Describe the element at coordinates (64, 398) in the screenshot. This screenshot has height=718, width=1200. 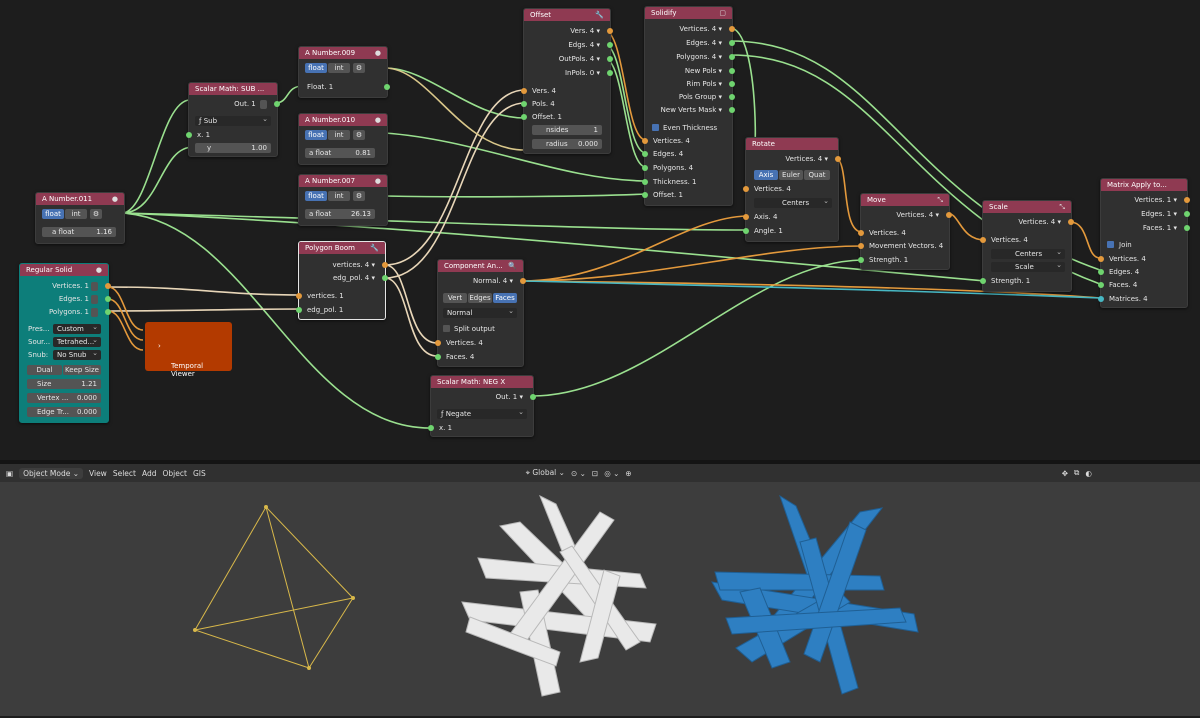
I see `vertex-truncation-field: Vertex ... 0.000` at that location.